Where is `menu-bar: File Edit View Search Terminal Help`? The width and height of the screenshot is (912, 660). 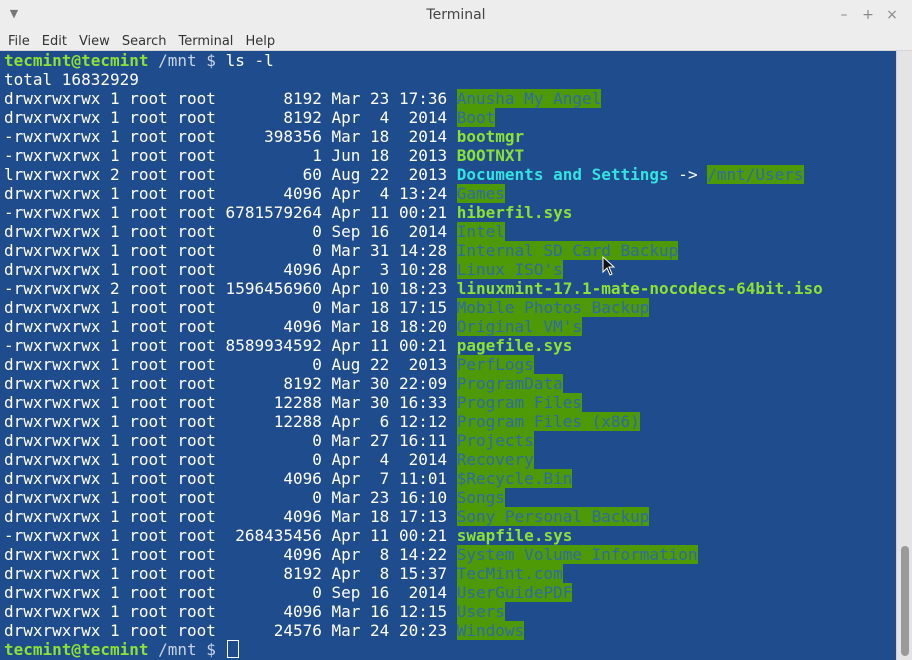 menu-bar: File Edit View Search Terminal Help is located at coordinates (456, 40).